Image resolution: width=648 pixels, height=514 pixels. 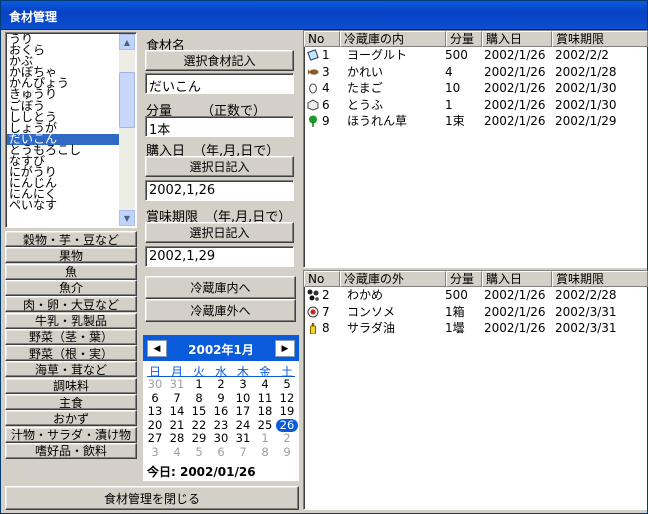 I want to click on column-header: 冷蔵庫の内, so click(x=393, y=39).